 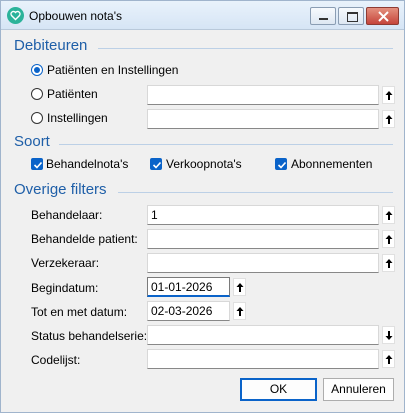 What do you see at coordinates (351, 16) in the screenshot?
I see `maximize-button` at bounding box center [351, 16].